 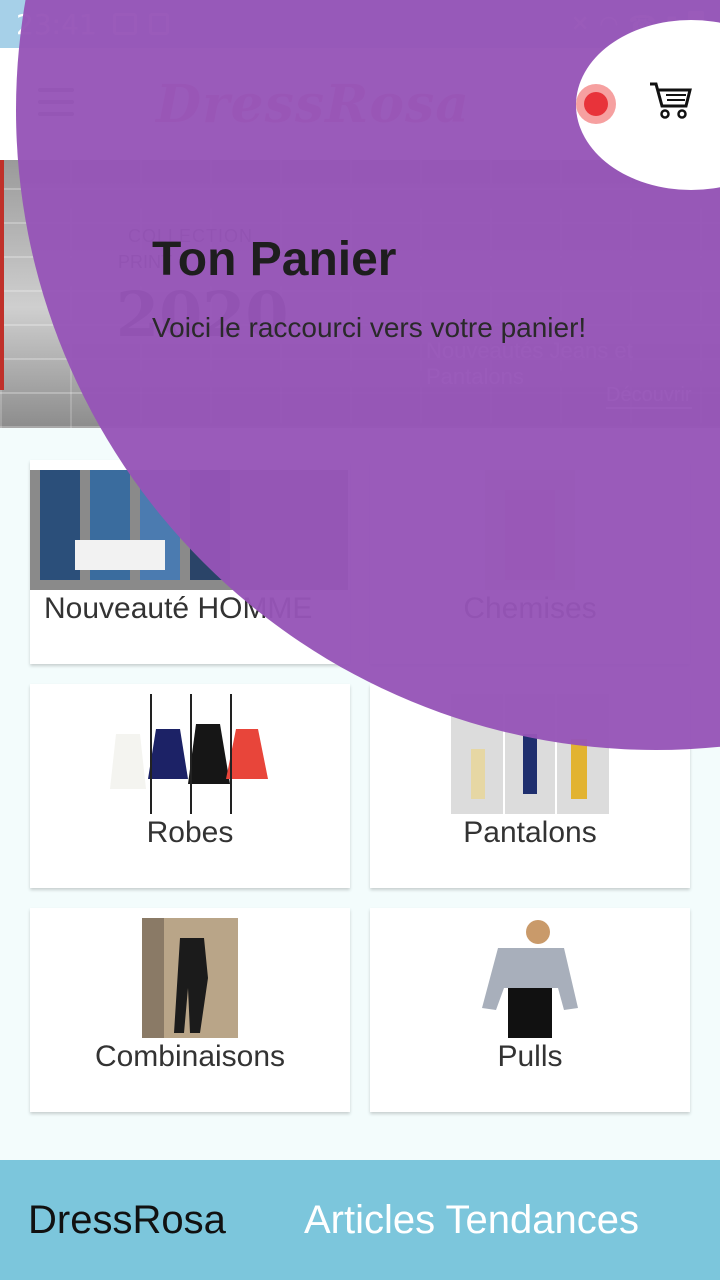 I want to click on category-card-pulls: Pulls, so click(x=530, y=1010).